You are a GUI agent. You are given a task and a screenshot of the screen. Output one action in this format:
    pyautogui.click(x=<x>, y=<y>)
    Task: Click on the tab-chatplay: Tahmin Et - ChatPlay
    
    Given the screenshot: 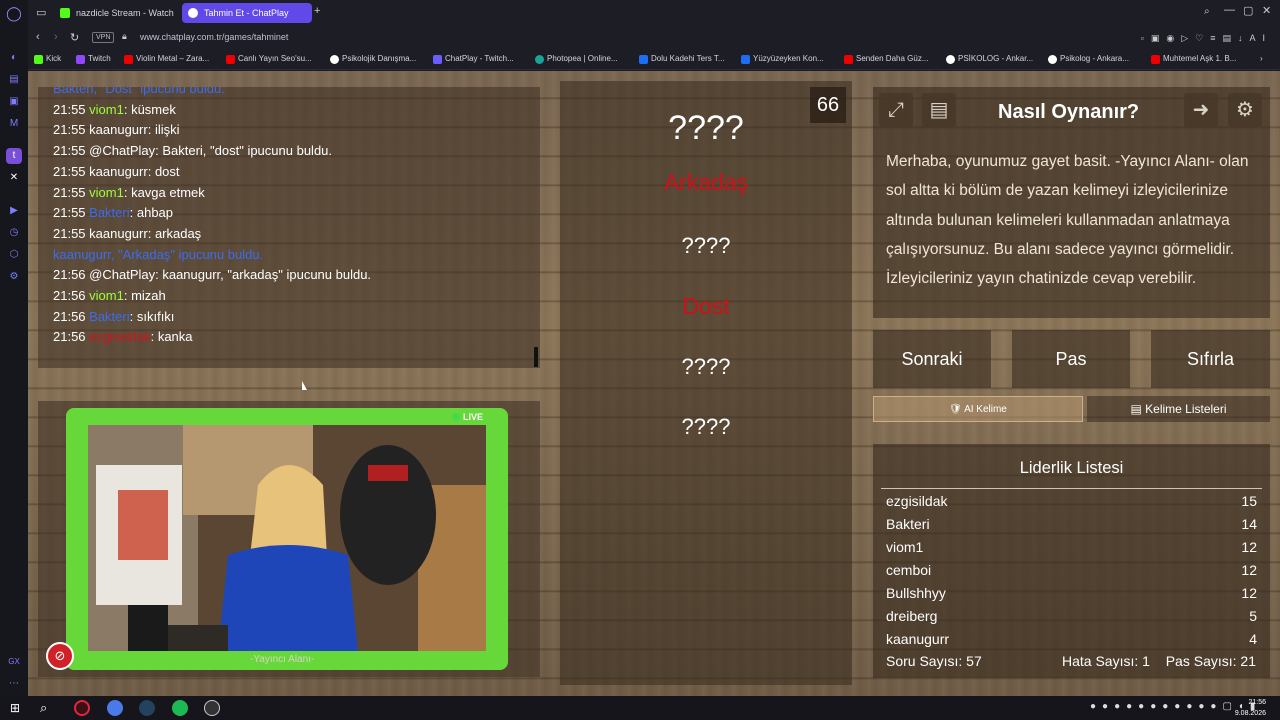 What is the action you would take?
    pyautogui.click(x=247, y=13)
    